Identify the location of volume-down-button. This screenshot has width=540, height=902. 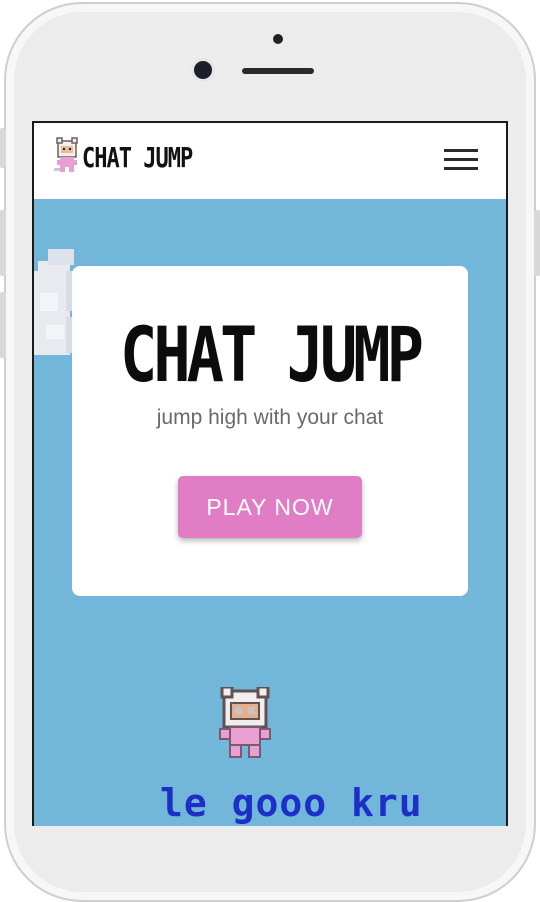
(3, 325).